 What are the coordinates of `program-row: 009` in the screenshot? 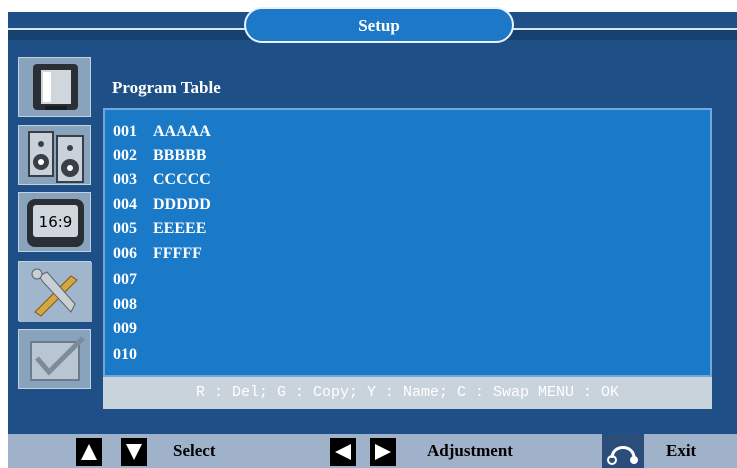 It's located at (133, 329).